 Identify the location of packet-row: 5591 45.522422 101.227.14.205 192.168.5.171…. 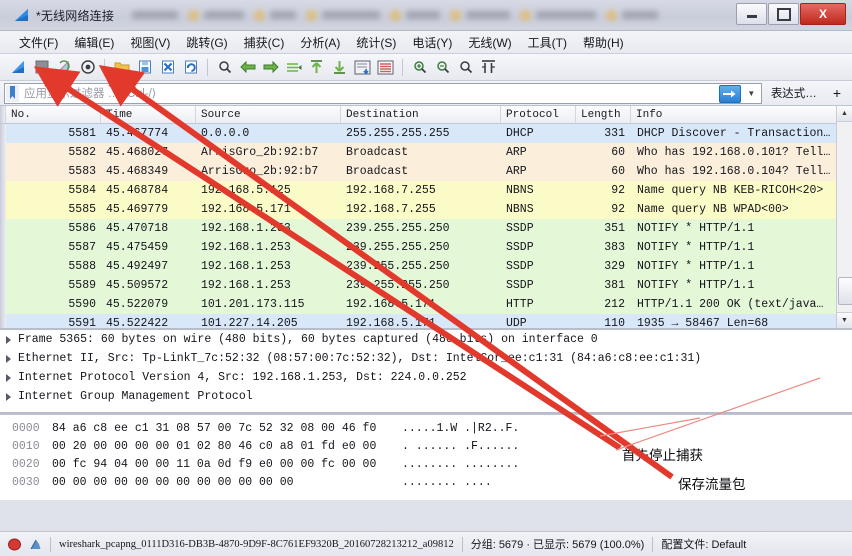
(426, 321).